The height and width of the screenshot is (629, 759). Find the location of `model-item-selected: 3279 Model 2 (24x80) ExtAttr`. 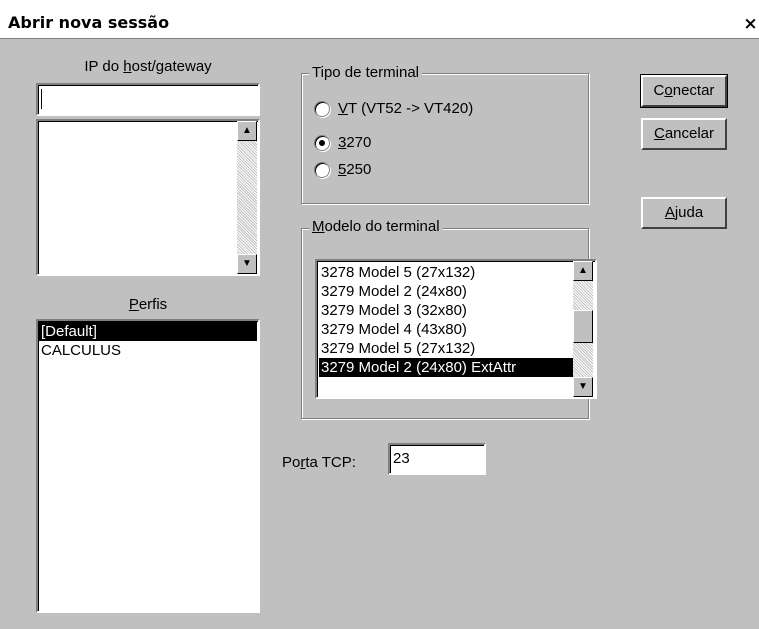

model-item-selected: 3279 Model 2 (24x80) ExtAttr is located at coordinates (446, 367).